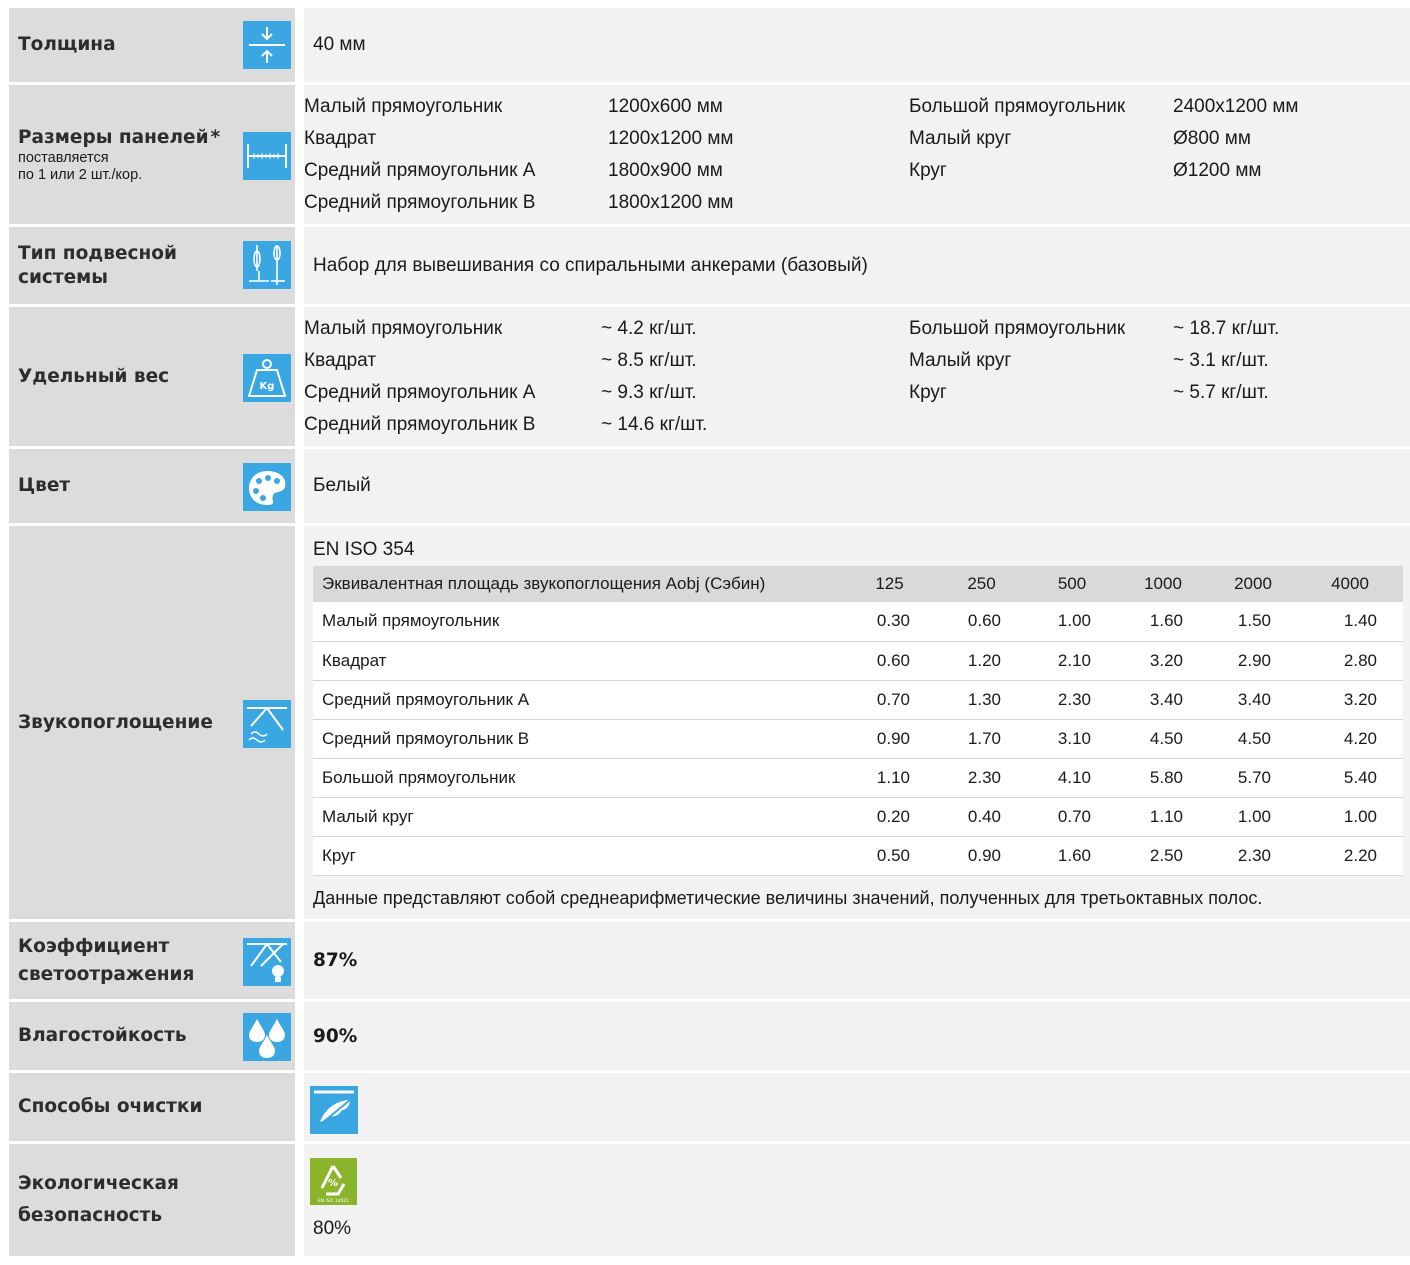 The width and height of the screenshot is (1410, 1265). Describe the element at coordinates (649, 392) in the screenshot. I see `weight-value: ~ 9.3 кг/шт.` at that location.